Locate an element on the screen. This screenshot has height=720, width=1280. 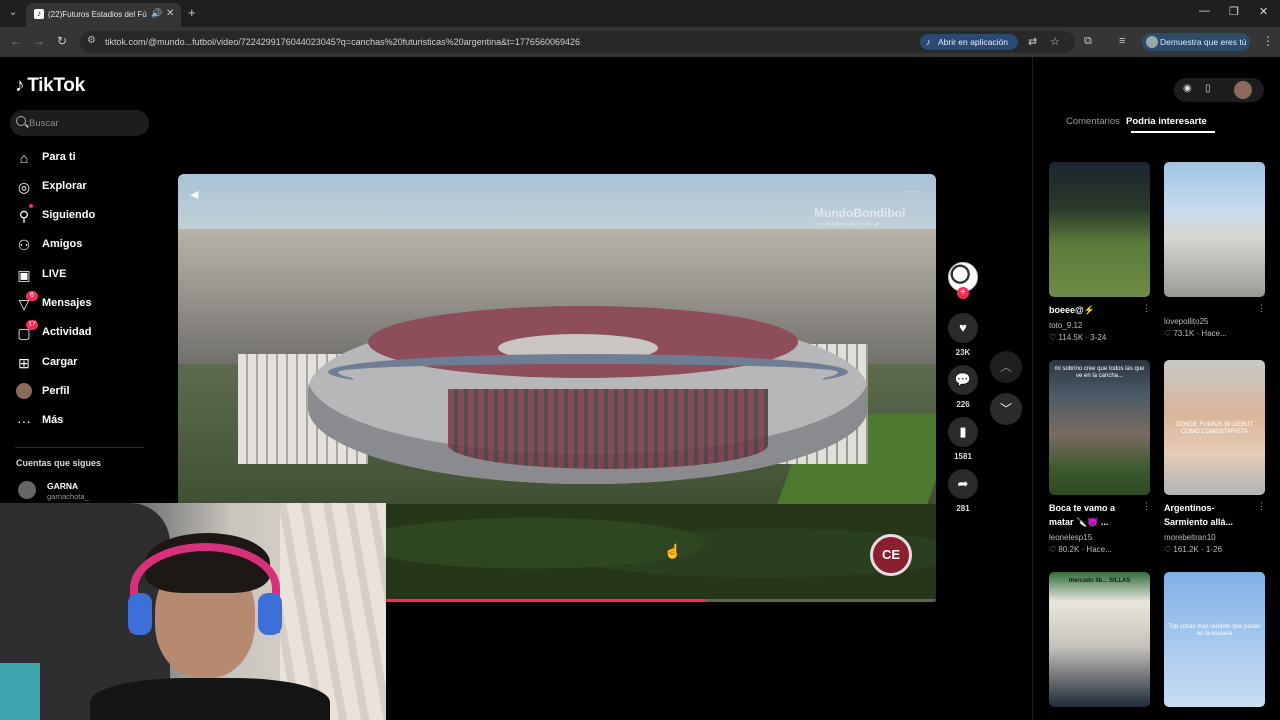
video-progress-fill is located at coordinates (545, 600).